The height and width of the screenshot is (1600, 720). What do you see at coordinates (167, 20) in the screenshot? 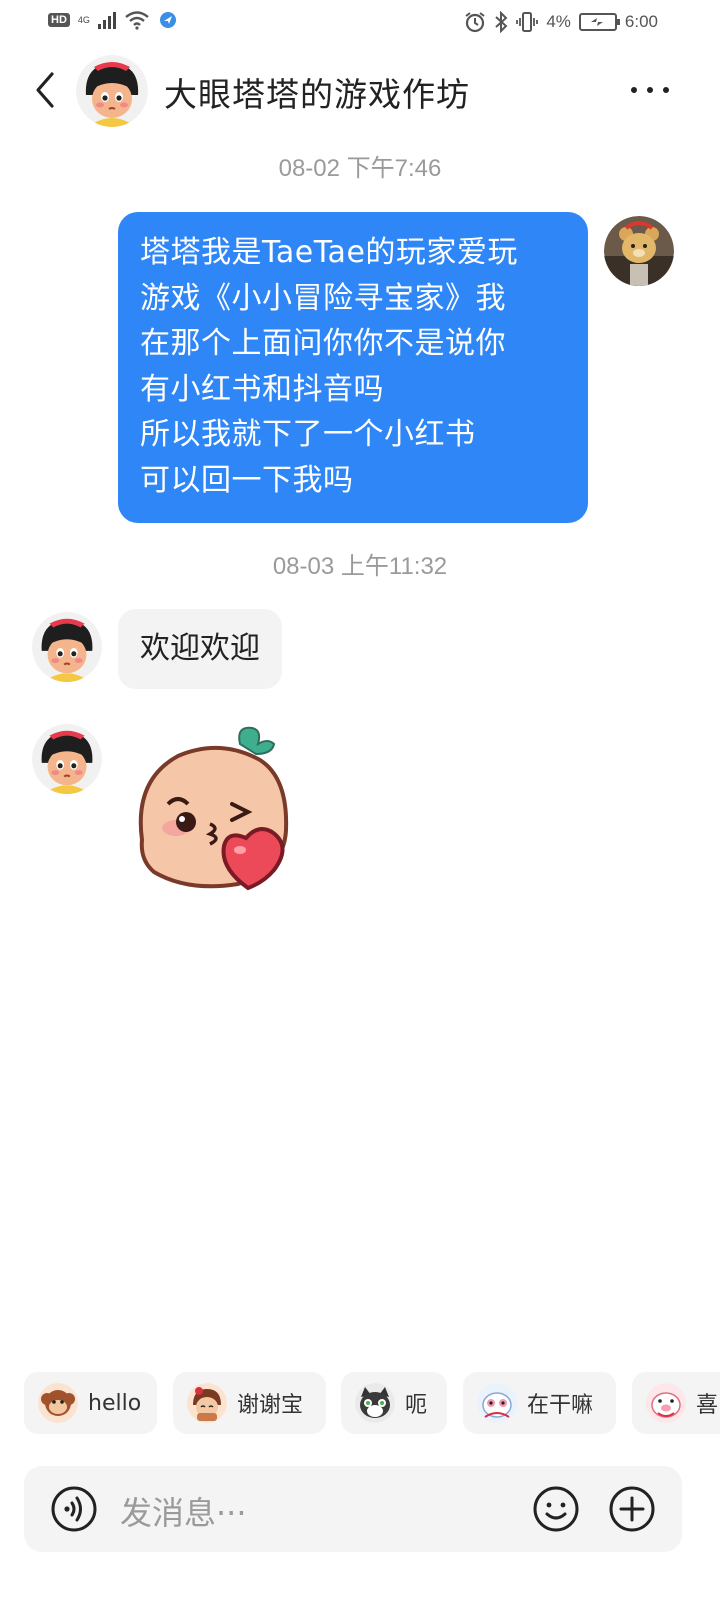
I see `location-icon` at bounding box center [167, 20].